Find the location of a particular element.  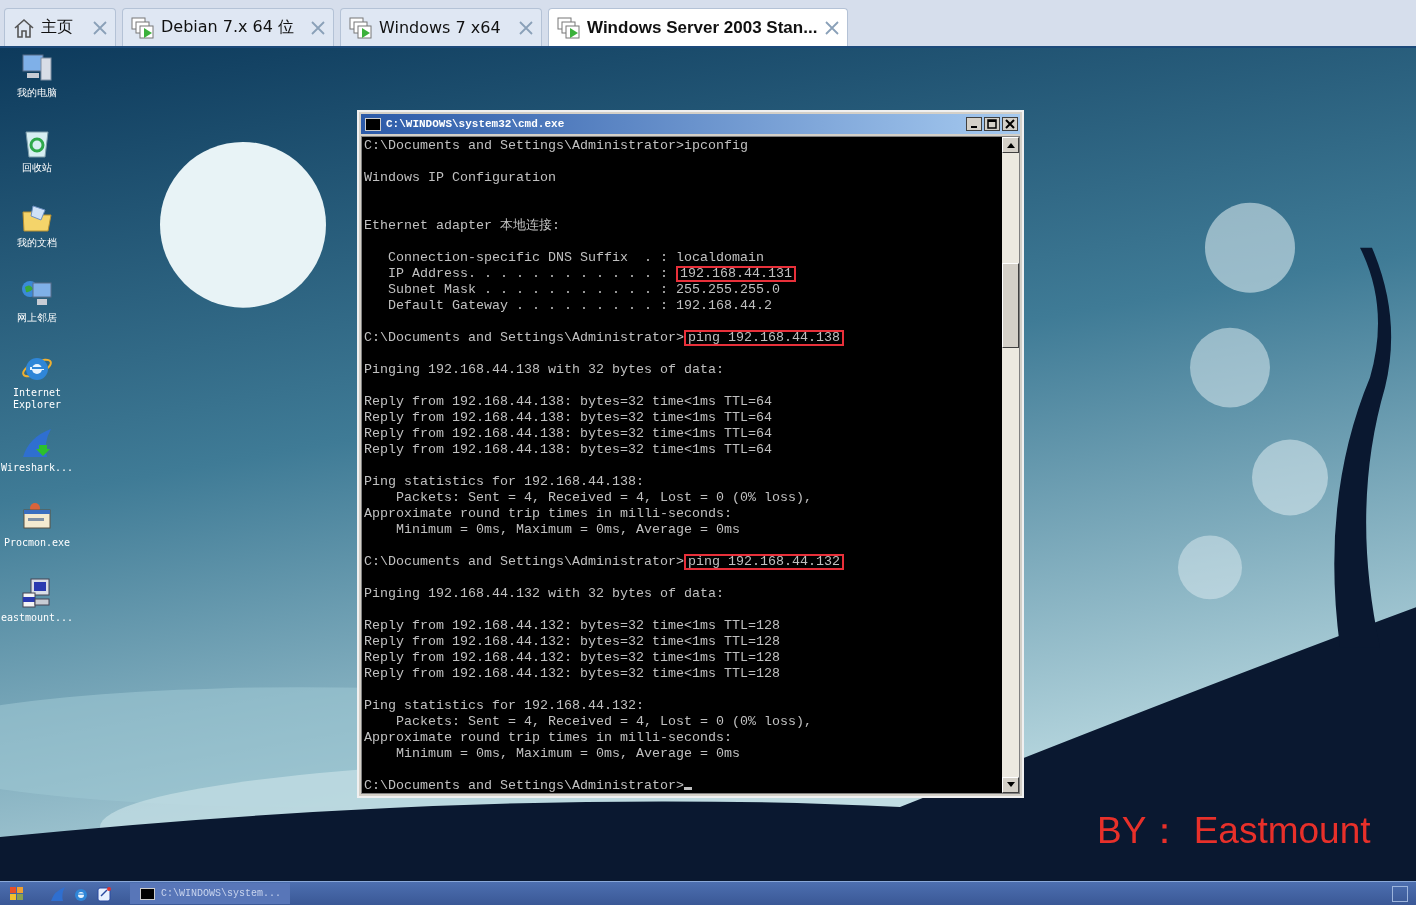

console-line: Pinging 192.168.44.132 with 32 bytes of data: is located at coordinates (544, 593).